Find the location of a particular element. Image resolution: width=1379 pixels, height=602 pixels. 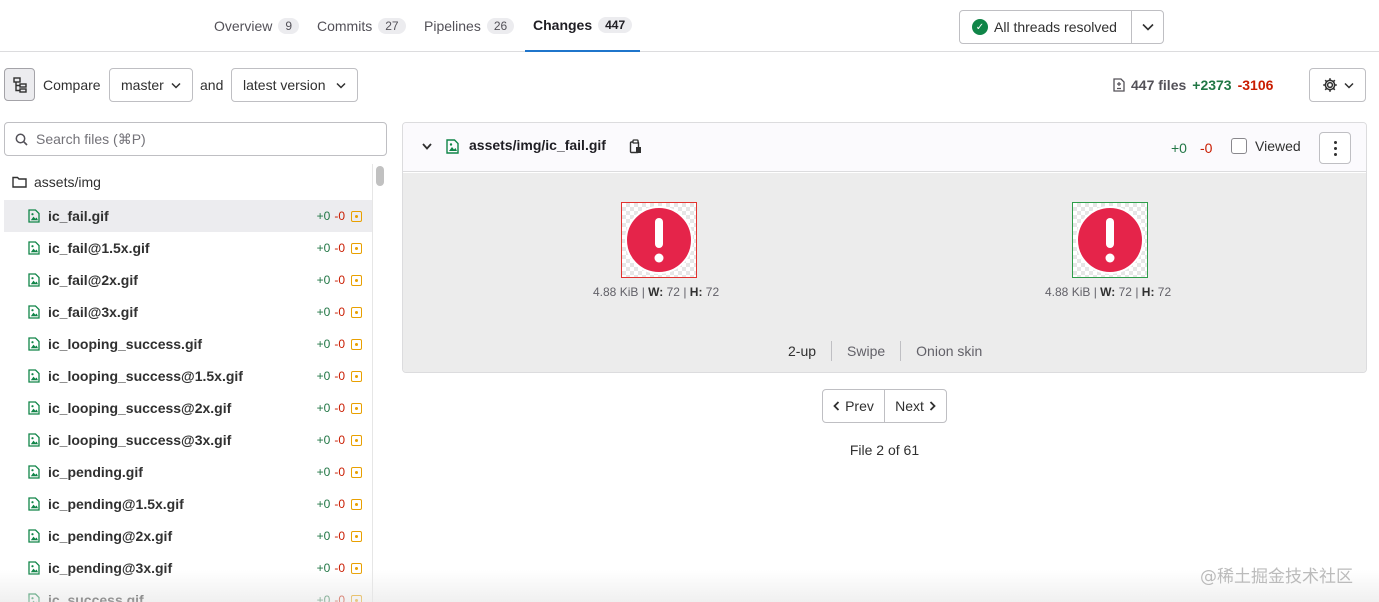

file-tree-item: ic_pending@3x.gif +0 -0 is located at coordinates (188, 568).